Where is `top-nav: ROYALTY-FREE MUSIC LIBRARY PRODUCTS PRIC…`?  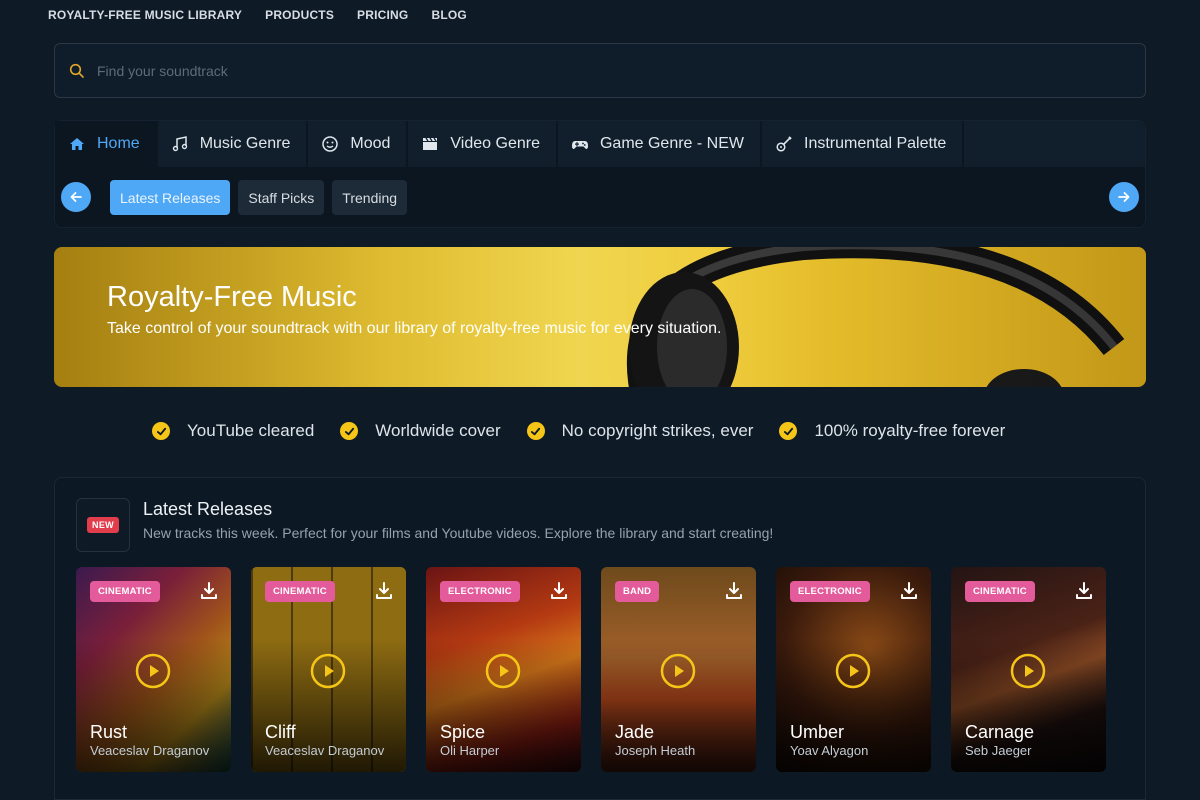 top-nav: ROYALTY-FREE MUSIC LIBRARY PRODUCTS PRIC… is located at coordinates (257, 15).